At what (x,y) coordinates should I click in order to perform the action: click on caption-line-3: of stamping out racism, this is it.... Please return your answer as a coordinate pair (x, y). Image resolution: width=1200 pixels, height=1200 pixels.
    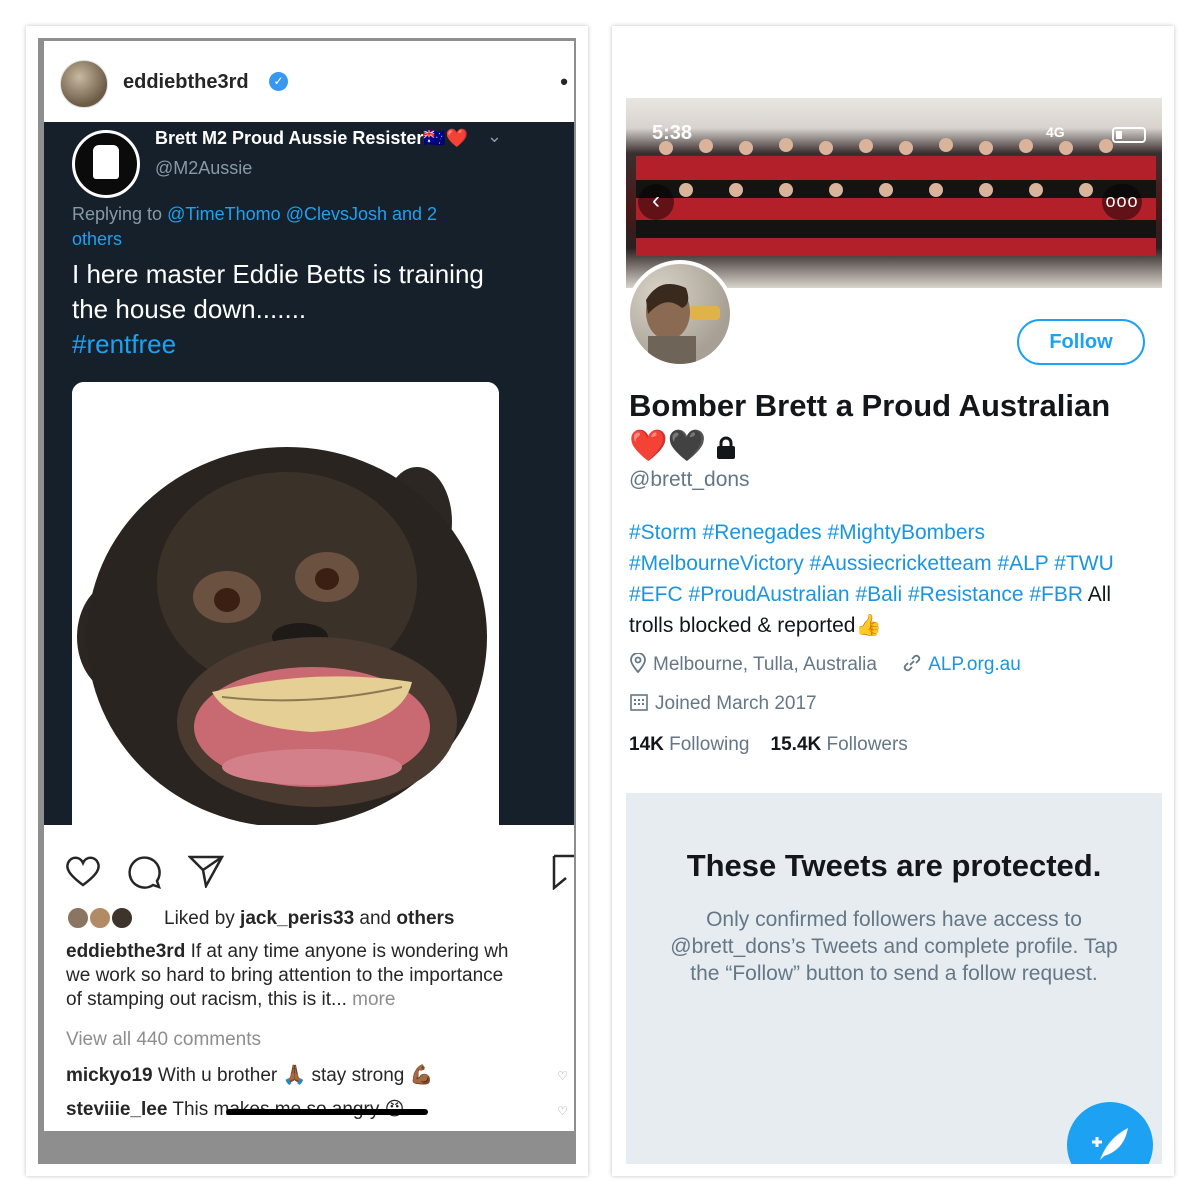
    Looking at the image, I should click on (206, 999).